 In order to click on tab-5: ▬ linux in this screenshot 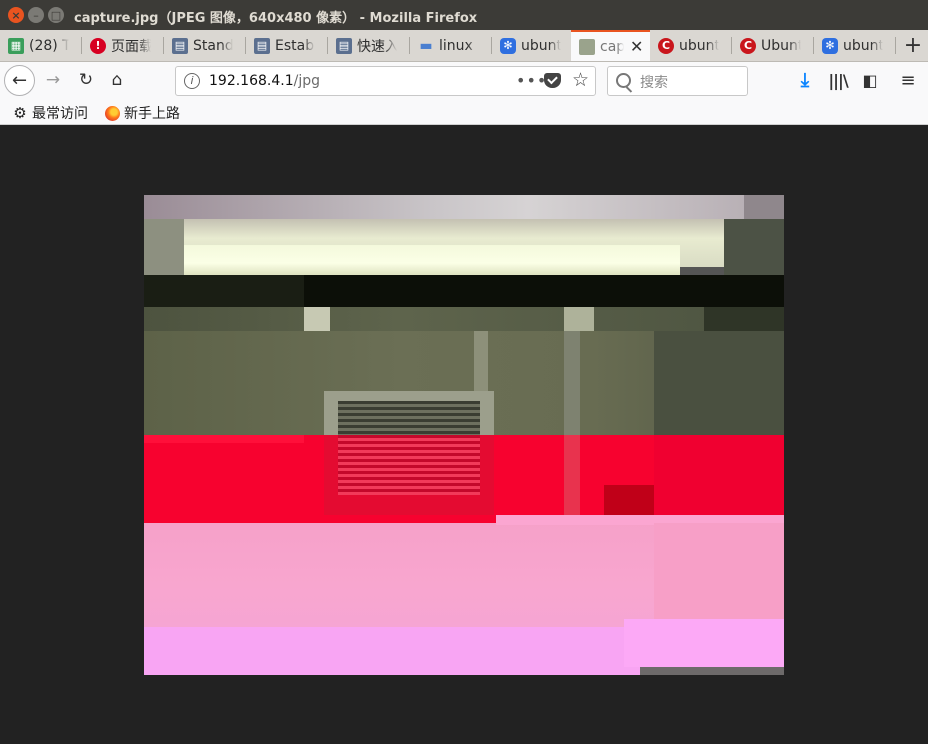, I will do `click(451, 45)`.